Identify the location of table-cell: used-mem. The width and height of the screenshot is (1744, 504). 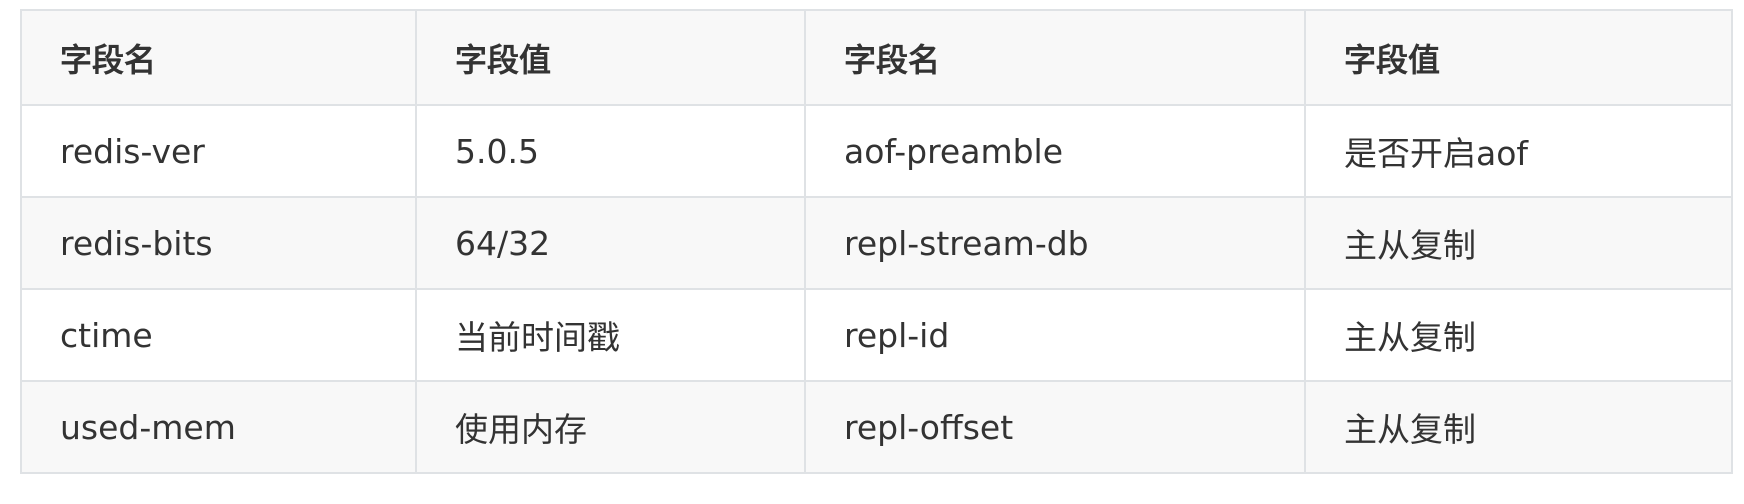
(218, 427).